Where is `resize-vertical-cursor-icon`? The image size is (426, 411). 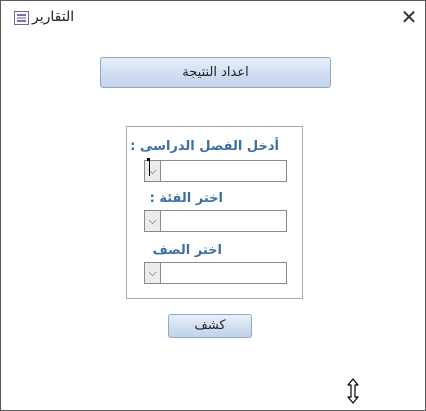
resize-vertical-cursor-icon is located at coordinates (353, 391).